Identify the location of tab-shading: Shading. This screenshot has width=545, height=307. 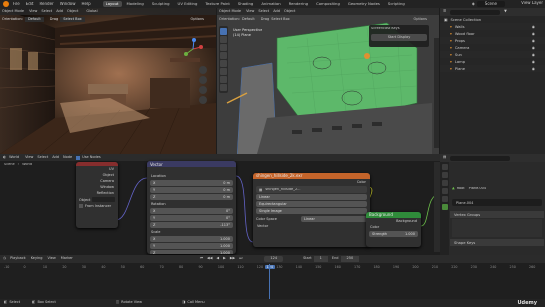
(245, 4).